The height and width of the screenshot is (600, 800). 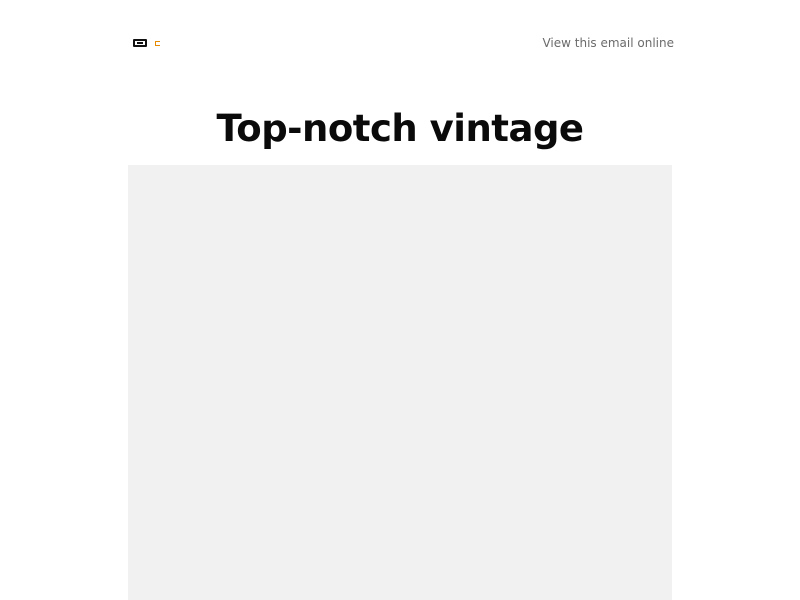 I want to click on brand-accent-icon, so click(x=157, y=43).